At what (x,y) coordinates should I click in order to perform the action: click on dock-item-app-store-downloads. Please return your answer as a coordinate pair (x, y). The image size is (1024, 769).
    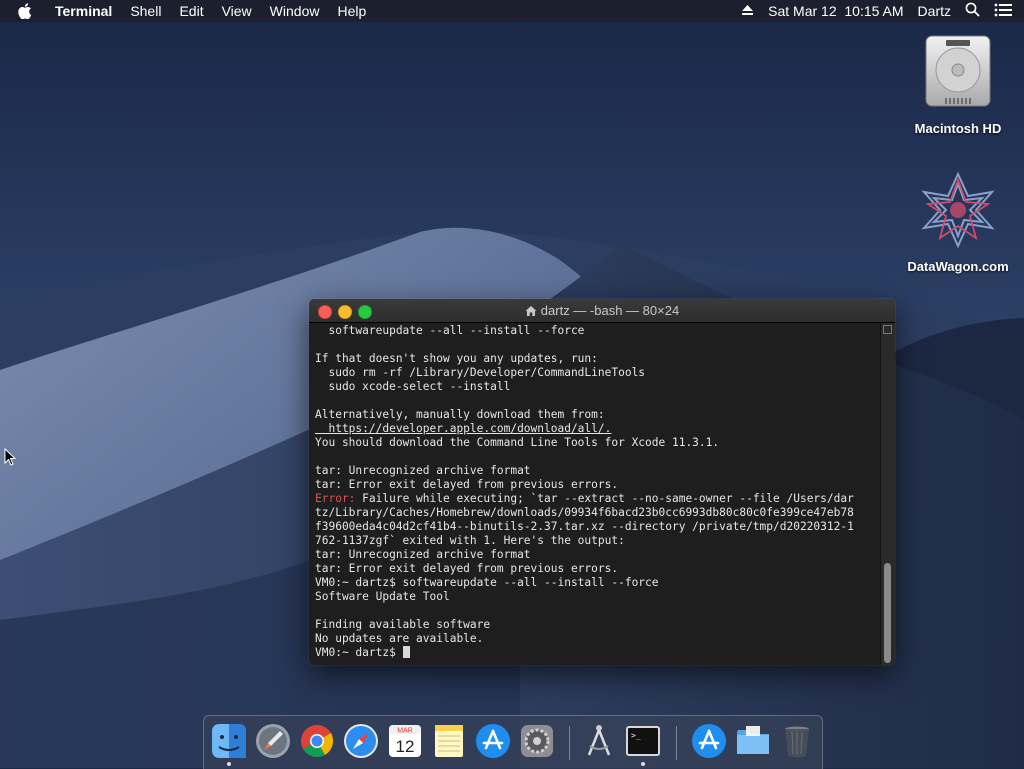
    Looking at the image, I should click on (709, 741).